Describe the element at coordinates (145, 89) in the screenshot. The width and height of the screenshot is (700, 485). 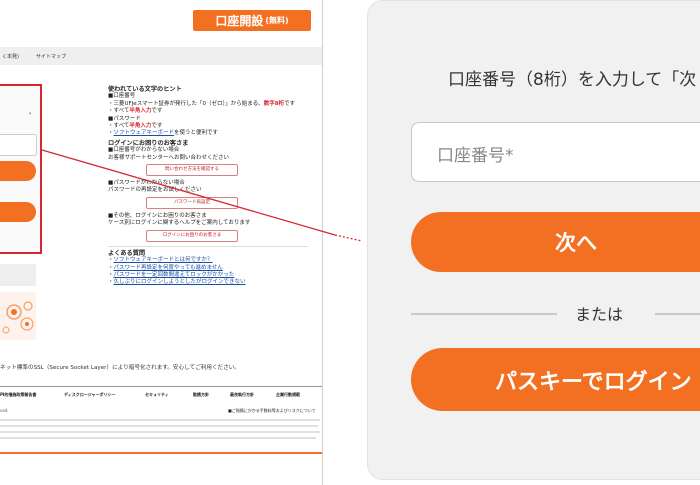
I see `hints-heading: 使われている文字のヒント` at that location.